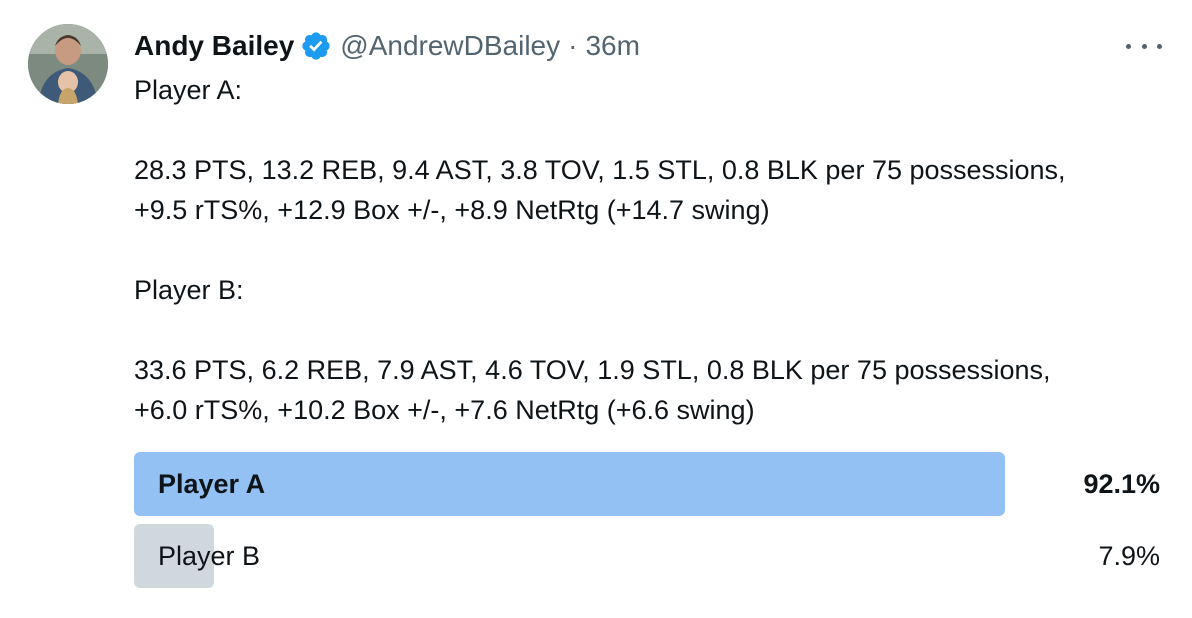  What do you see at coordinates (450, 46) in the screenshot?
I see `author-handle: @AndrewDBailey` at bounding box center [450, 46].